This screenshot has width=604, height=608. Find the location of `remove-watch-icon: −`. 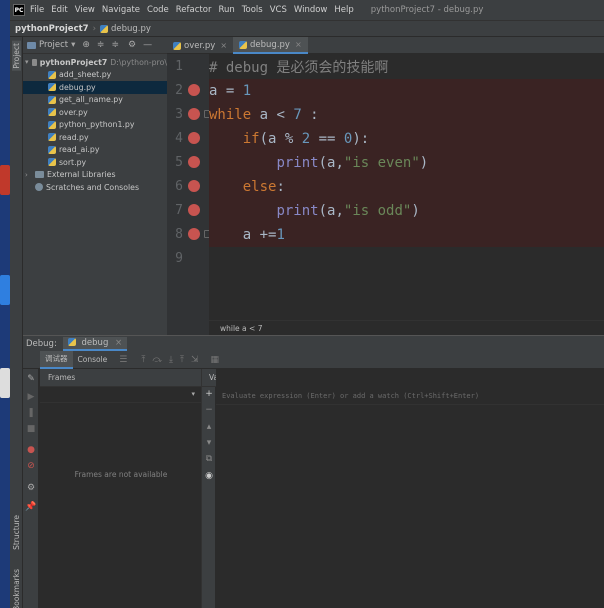

remove-watch-icon: − is located at coordinates (209, 410).